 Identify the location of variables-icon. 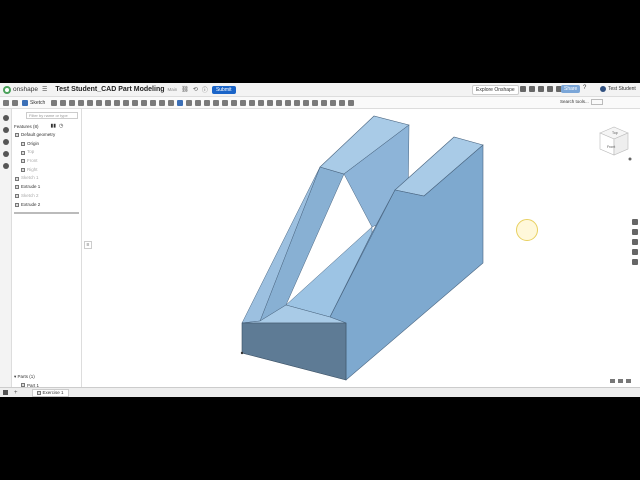
(635, 262).